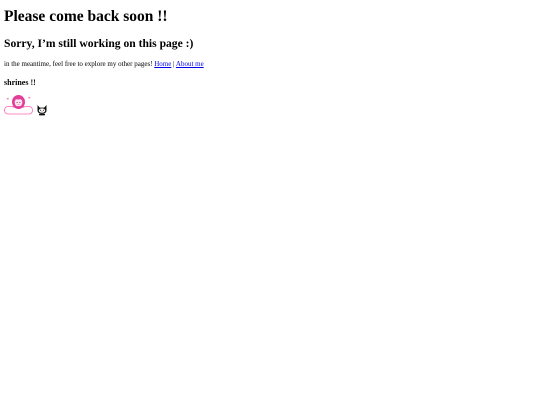 The width and height of the screenshot is (540, 405). Describe the element at coordinates (99, 43) in the screenshot. I see `page-subtitle: Sorry, I’m still working on this page :)` at that location.